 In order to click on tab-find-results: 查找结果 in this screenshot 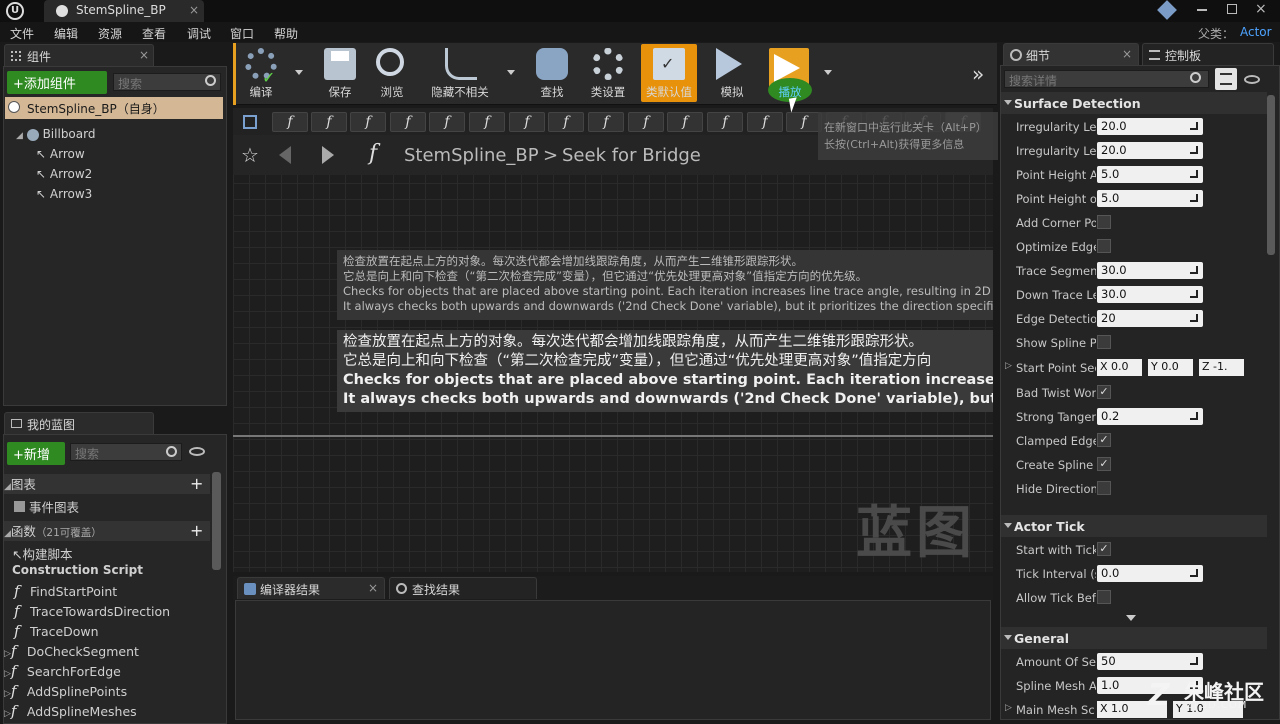, I will do `click(463, 588)`.